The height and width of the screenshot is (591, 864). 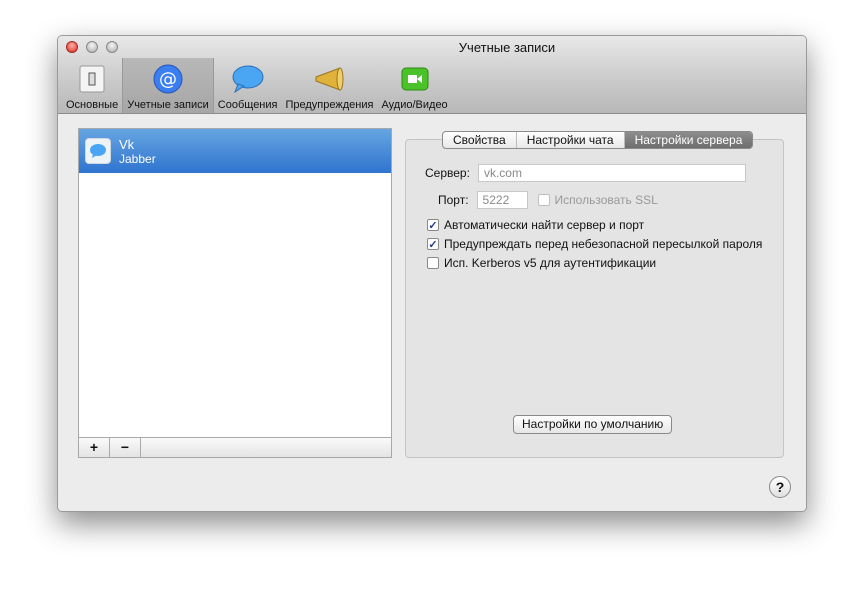 What do you see at coordinates (507, 47) in the screenshot?
I see `window-title: Учетные записи` at bounding box center [507, 47].